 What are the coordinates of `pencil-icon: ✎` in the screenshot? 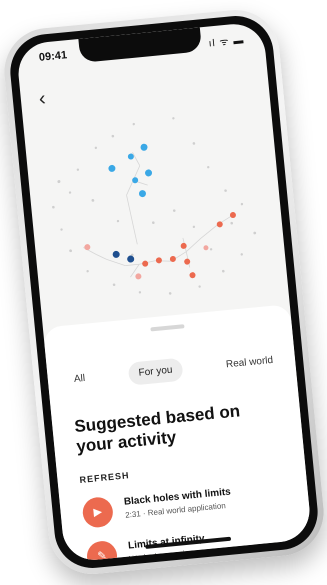 It's located at (102, 551).